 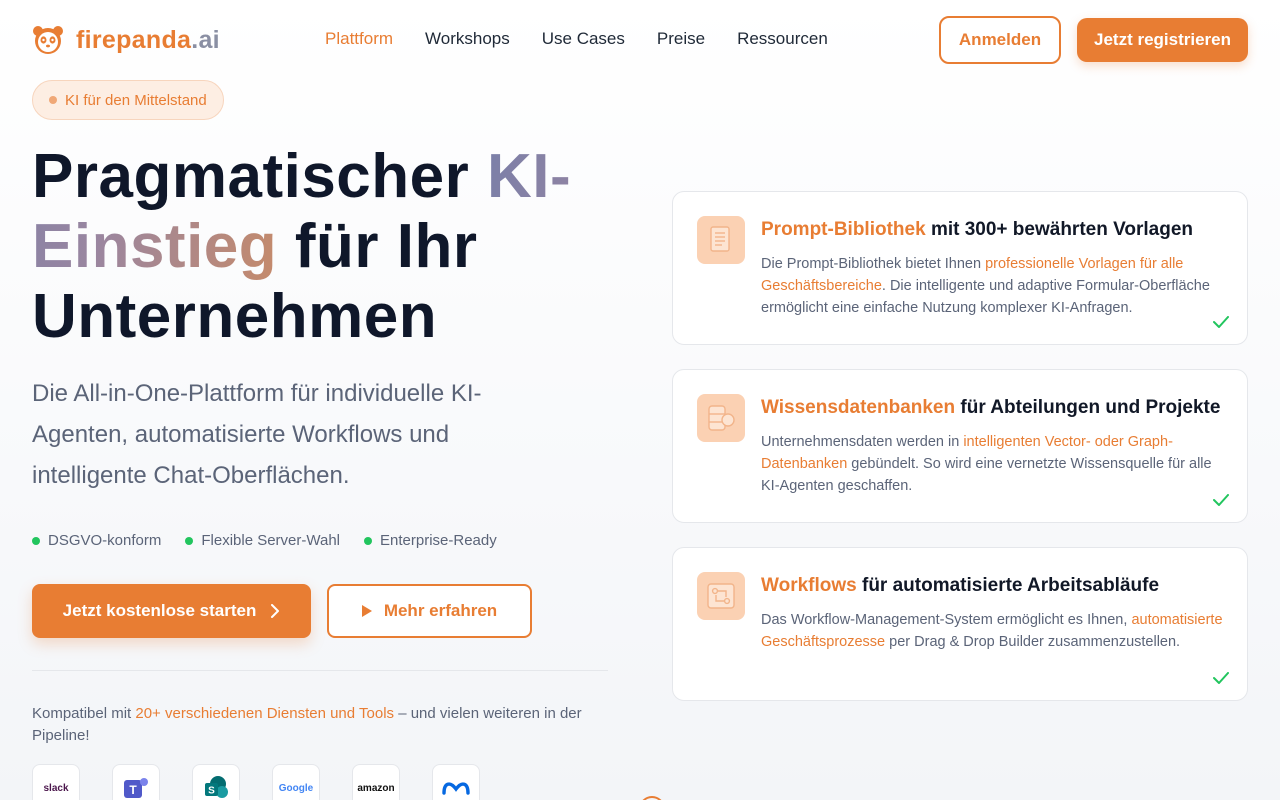 I want to click on divider, so click(x=320, y=670).